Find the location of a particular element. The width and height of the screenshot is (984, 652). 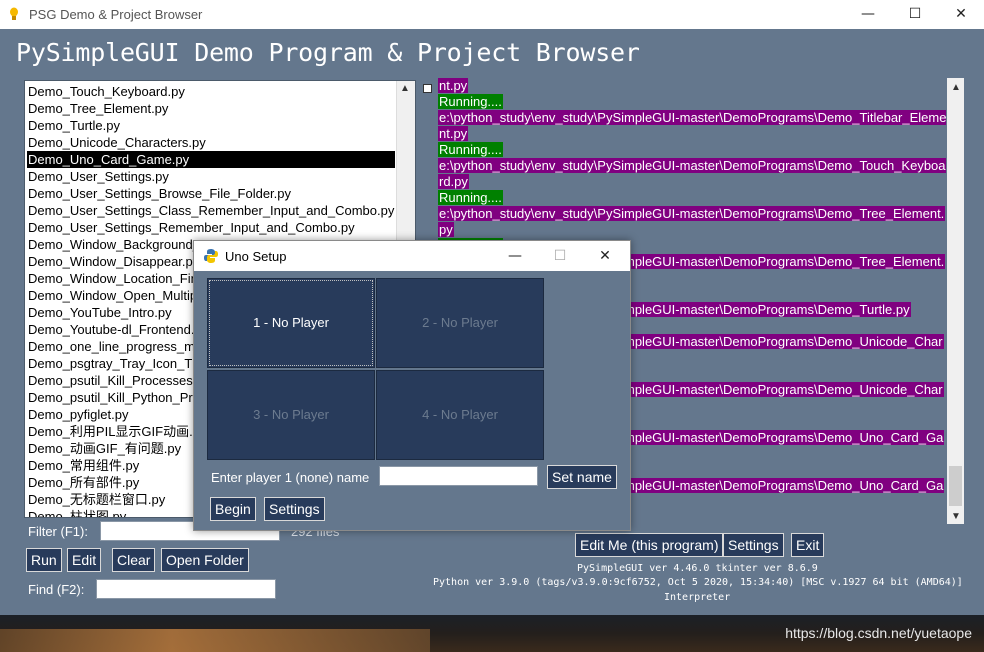

dialog-title-bar: Uno Setup — ☐ ✕ is located at coordinates (412, 256).